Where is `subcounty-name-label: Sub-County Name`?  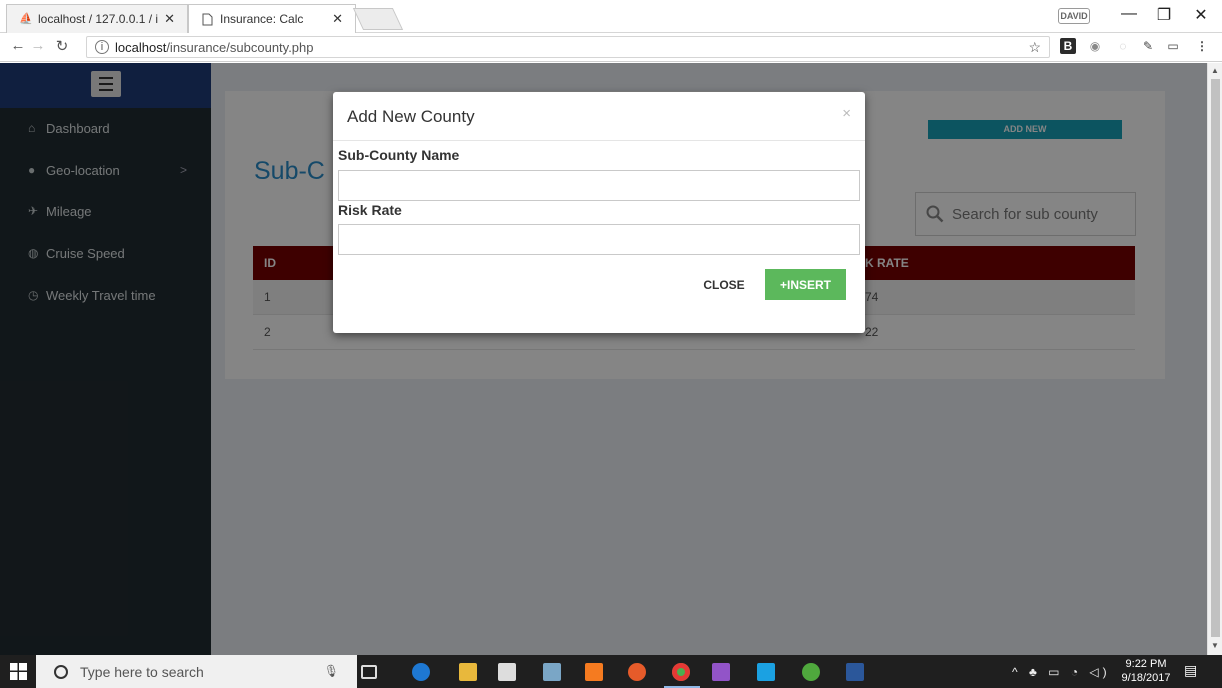 subcounty-name-label: Sub-County Name is located at coordinates (399, 155).